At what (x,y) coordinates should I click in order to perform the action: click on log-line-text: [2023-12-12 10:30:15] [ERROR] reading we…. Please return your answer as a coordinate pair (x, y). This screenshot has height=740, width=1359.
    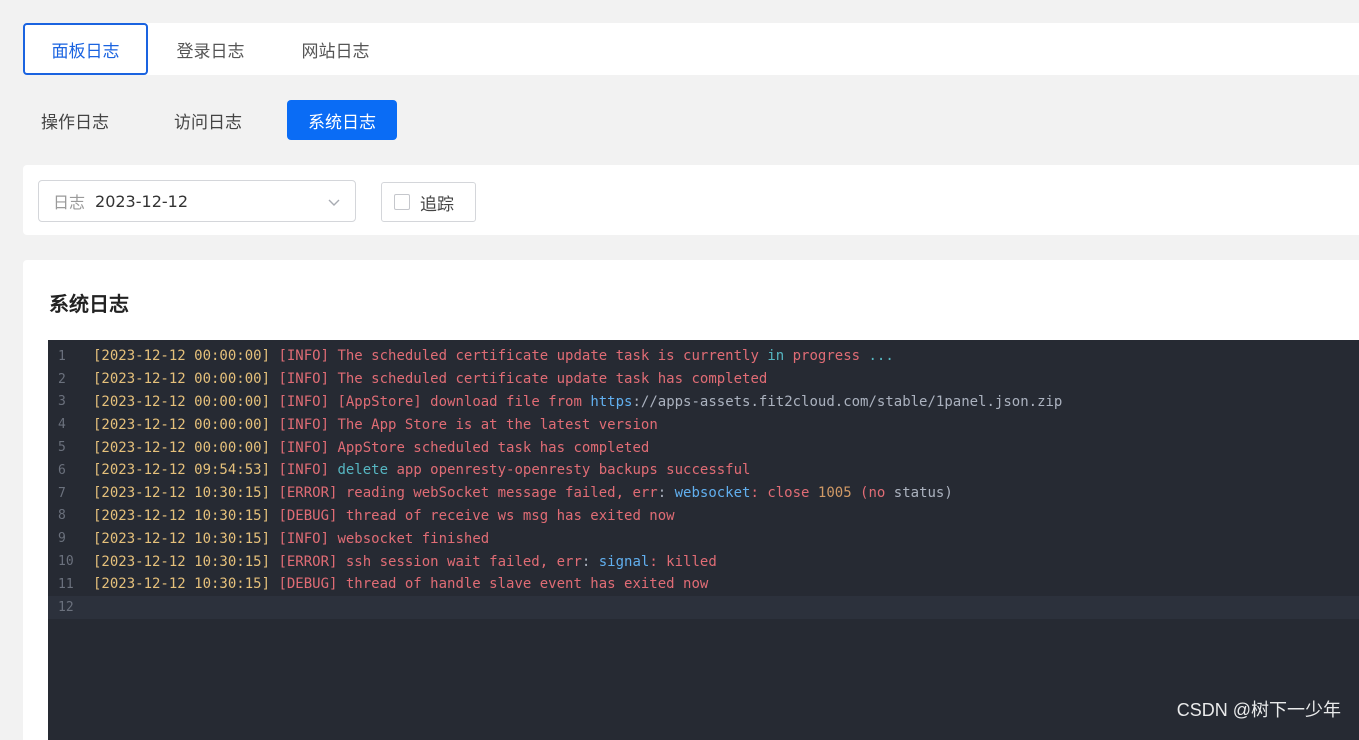
    Looking at the image, I should click on (523, 493).